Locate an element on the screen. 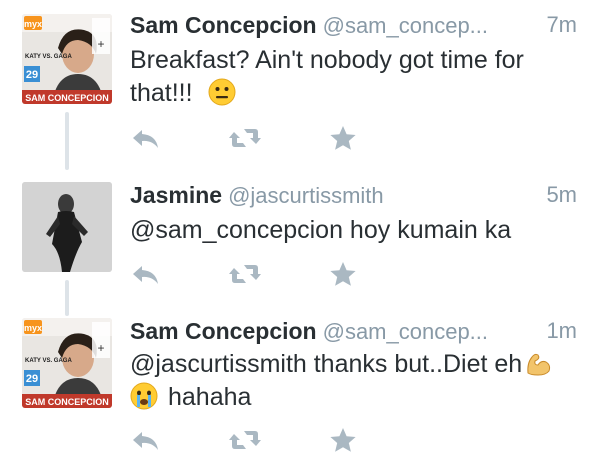  tweet-text-segment: hahaha is located at coordinates (210, 397).